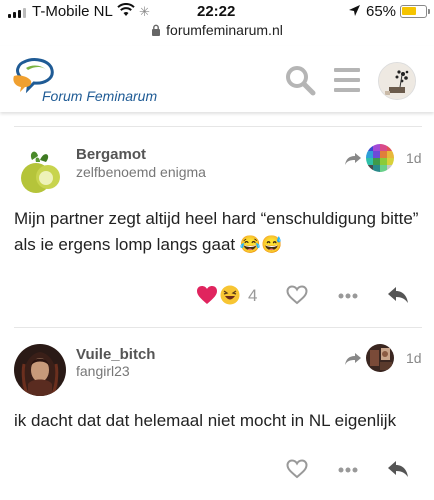  I want to click on hamburger-menu-icon, so click(347, 80).